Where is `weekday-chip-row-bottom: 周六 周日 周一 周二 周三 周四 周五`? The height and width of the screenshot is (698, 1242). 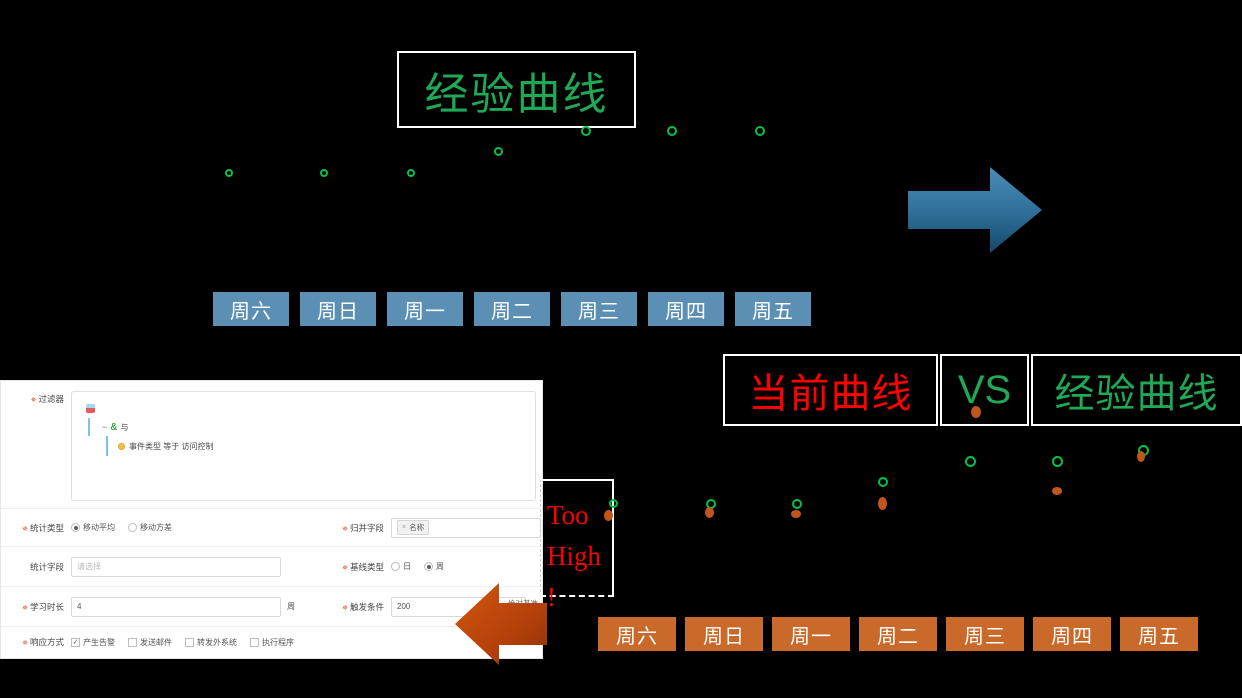
weekday-chip-row-bottom: 周六 周日 周一 周二 周三 周四 周五 is located at coordinates (902, 634).